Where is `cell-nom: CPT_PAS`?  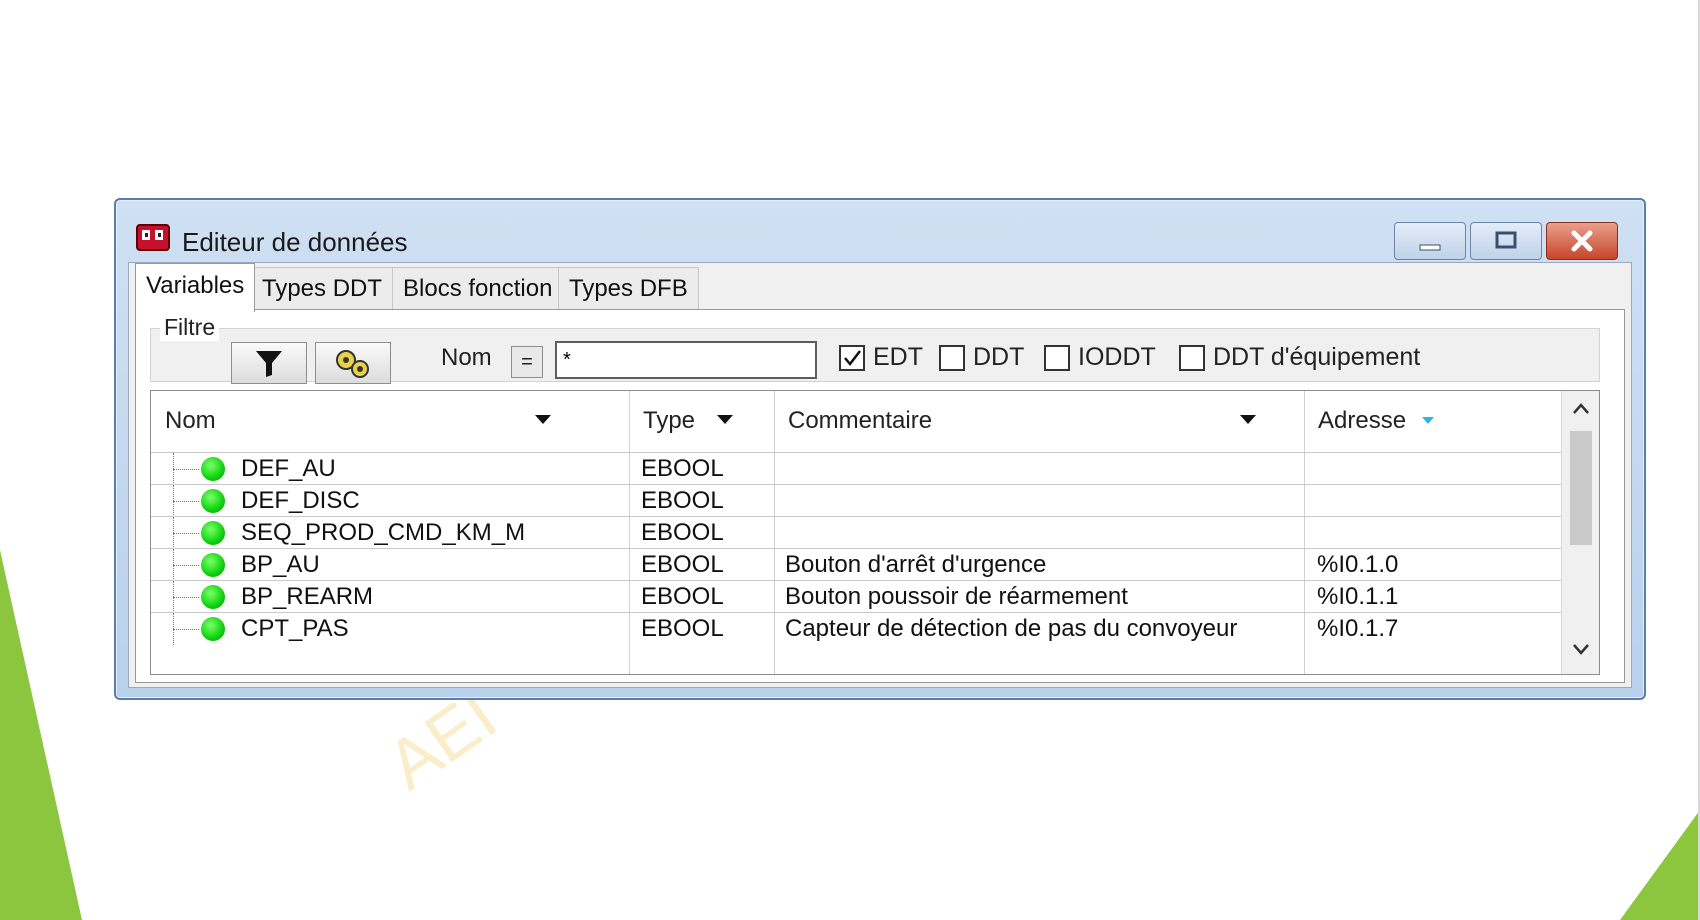
cell-nom: CPT_PAS is located at coordinates (295, 628).